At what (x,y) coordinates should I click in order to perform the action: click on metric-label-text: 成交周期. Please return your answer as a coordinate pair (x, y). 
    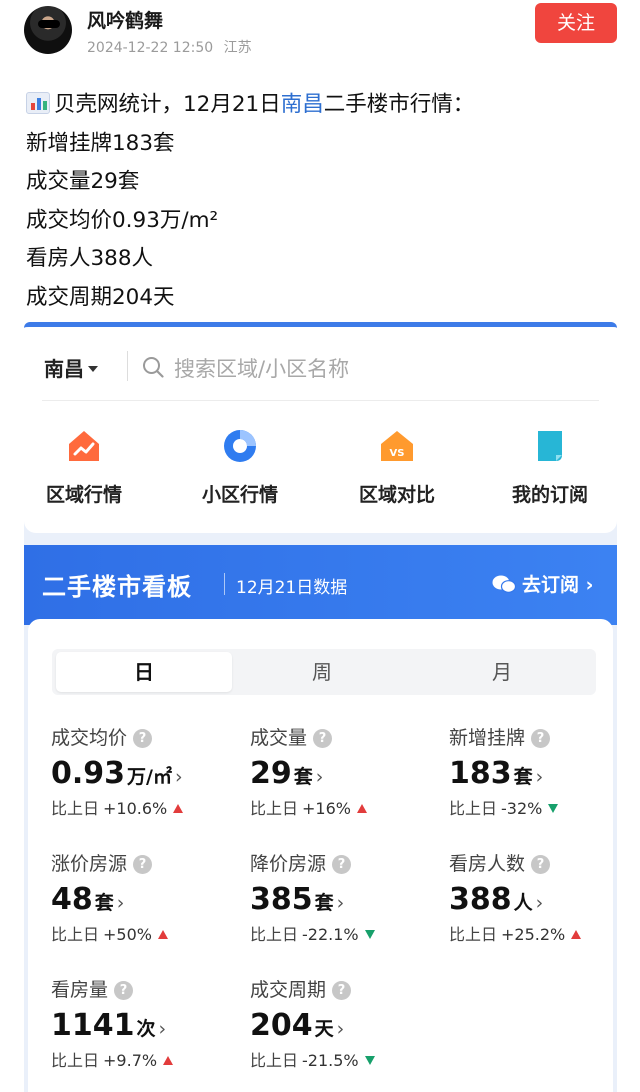
    Looking at the image, I should click on (288, 990).